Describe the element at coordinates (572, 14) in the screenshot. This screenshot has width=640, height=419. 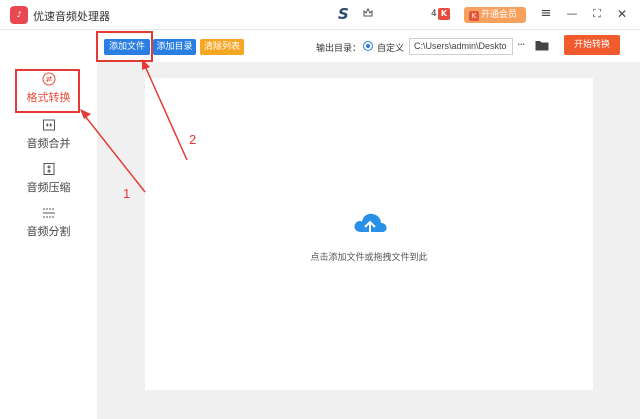
I see `minimize-icon: —` at that location.